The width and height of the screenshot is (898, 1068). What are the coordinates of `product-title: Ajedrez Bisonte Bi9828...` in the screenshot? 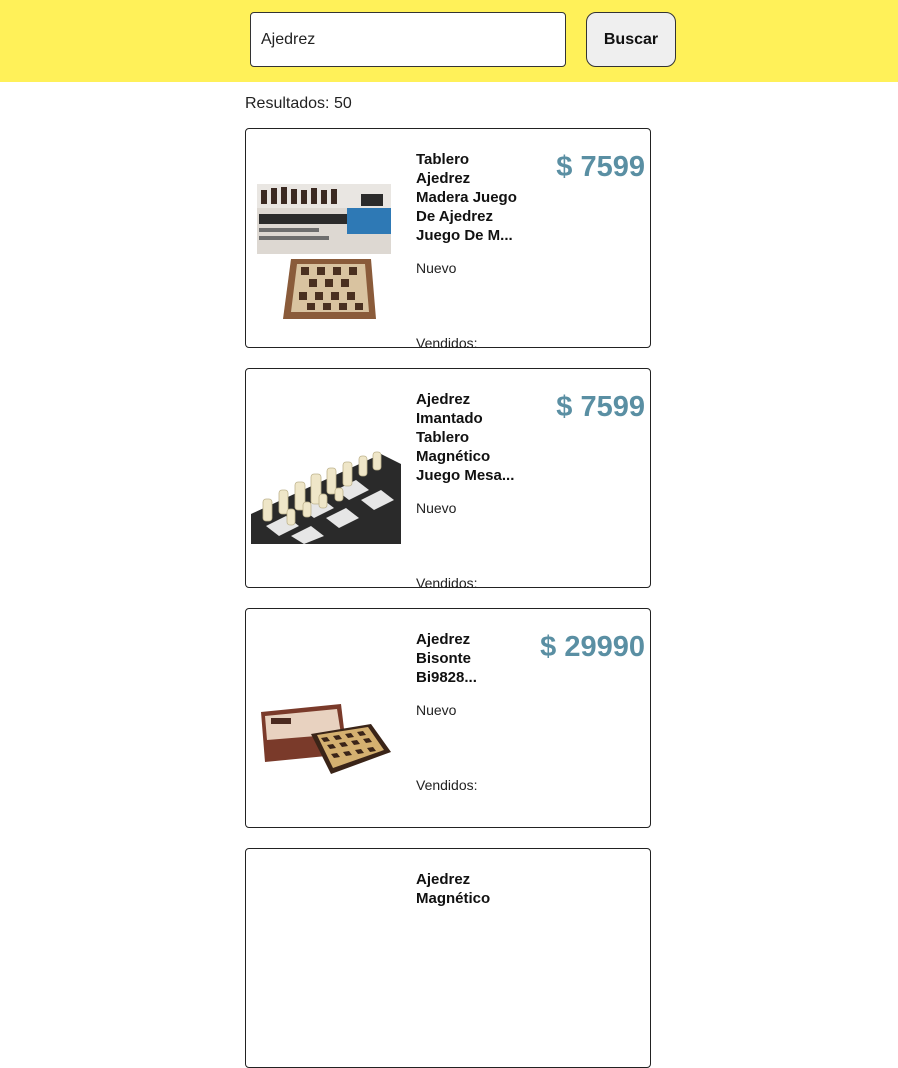 It's located at (471, 658).